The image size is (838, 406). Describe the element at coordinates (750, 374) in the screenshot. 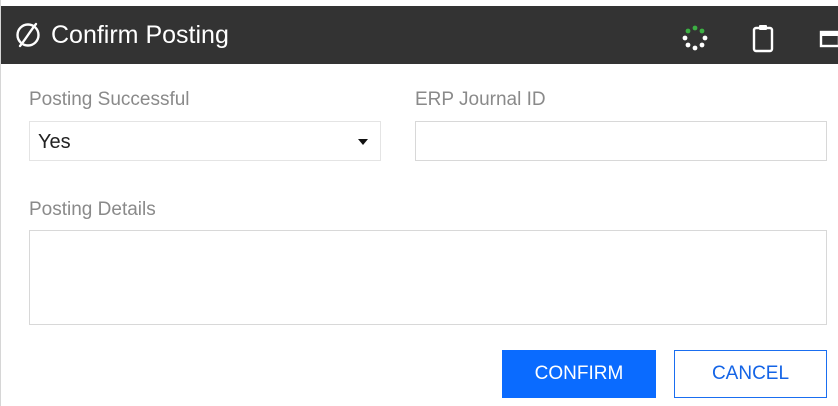

I see `cancel-button: CANCEL` at that location.